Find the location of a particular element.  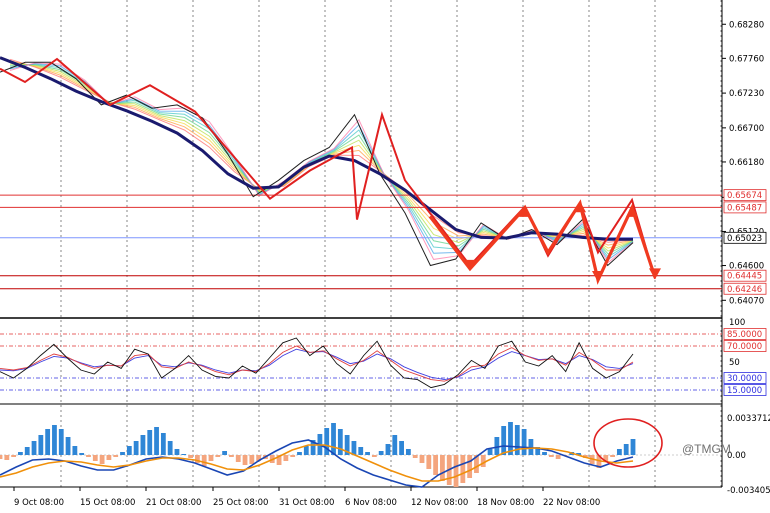

watermark-text: @TMGM is located at coordinates (706, 449).